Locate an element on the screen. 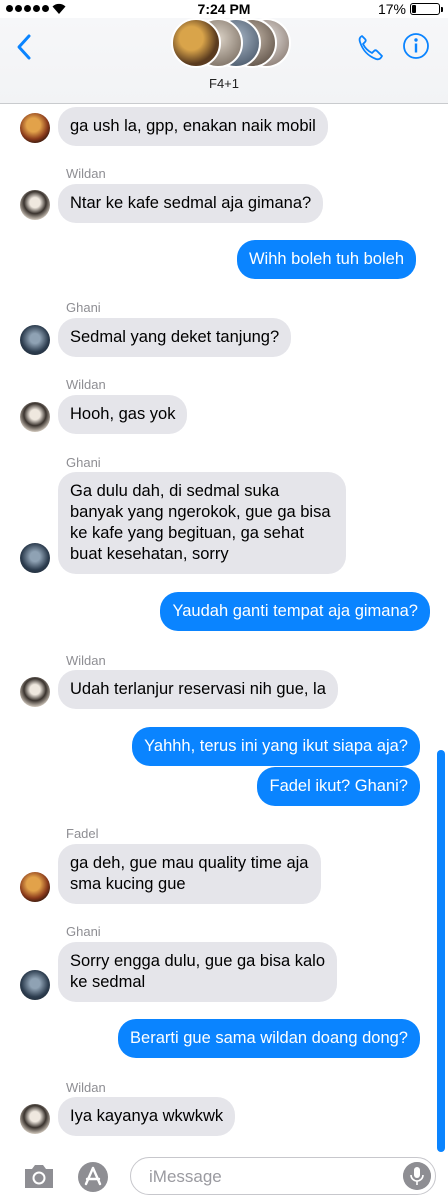 The width and height of the screenshot is (448, 1200). message-bubble: Yaudah ganti tempat aja gimana? is located at coordinates (295, 611).